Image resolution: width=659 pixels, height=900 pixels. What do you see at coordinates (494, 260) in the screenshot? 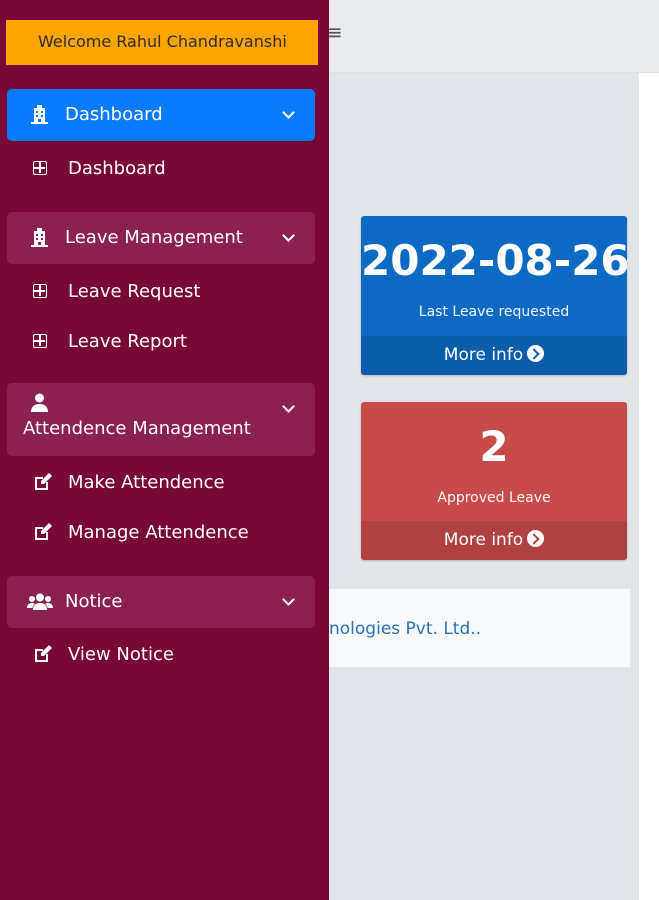
I see `last-leave-value: 2022-08-26` at bounding box center [494, 260].